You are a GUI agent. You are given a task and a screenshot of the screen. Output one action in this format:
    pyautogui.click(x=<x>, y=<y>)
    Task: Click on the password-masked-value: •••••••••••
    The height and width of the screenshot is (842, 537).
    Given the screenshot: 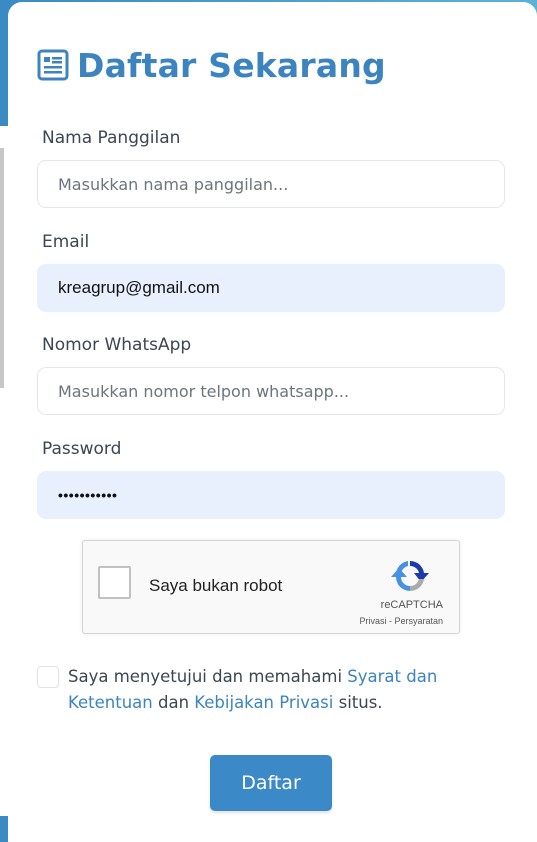 What is the action you would take?
    pyautogui.click(x=88, y=495)
    